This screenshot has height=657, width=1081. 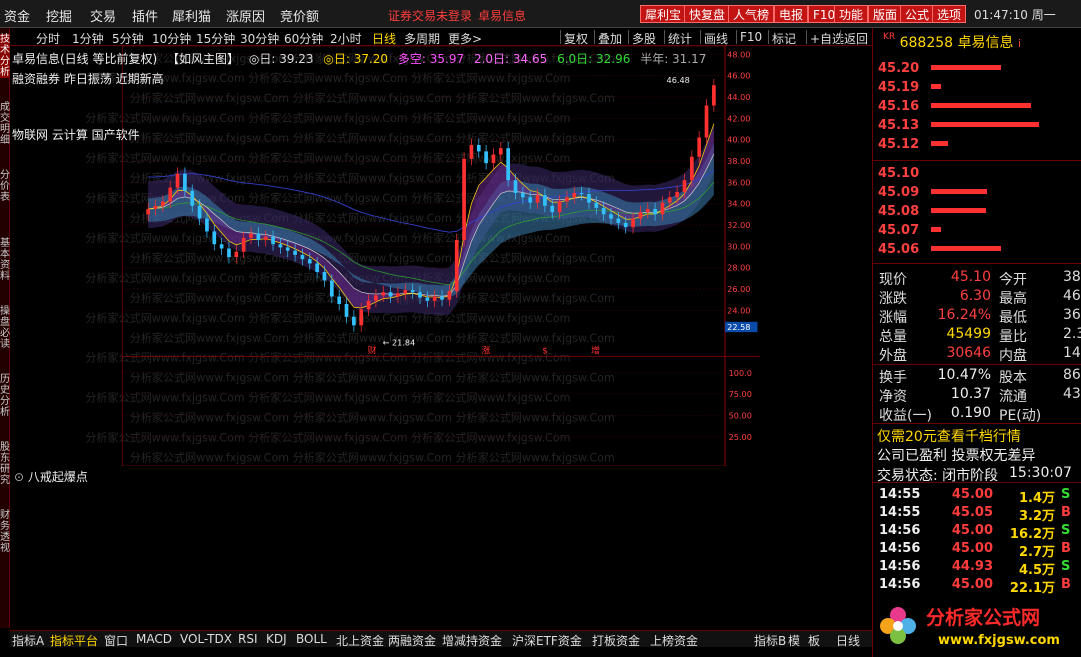 I want to click on tool-1: 叠加, so click(x=610, y=38).